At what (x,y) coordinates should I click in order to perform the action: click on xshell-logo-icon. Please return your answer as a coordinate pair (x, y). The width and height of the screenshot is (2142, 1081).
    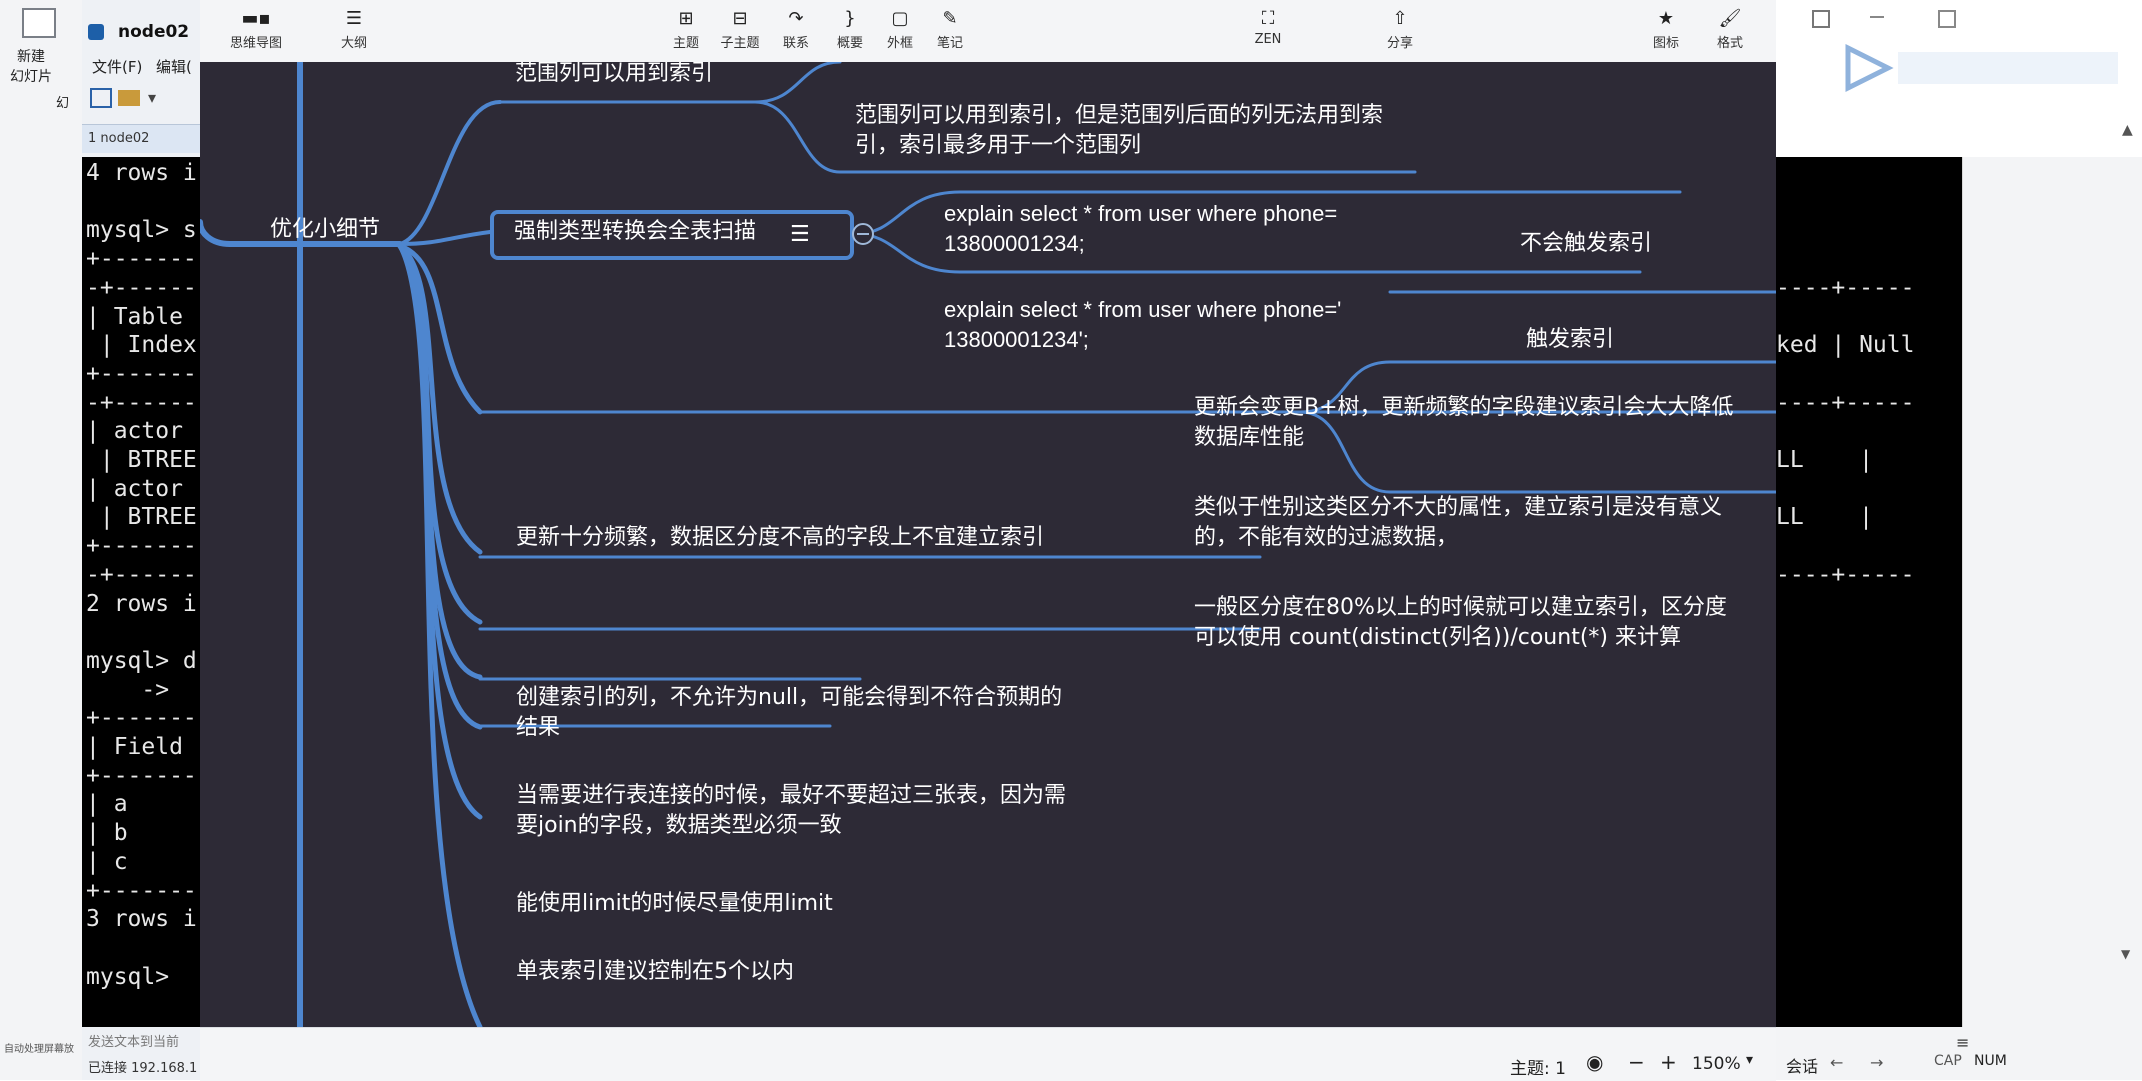
    Looking at the image, I should click on (96, 32).